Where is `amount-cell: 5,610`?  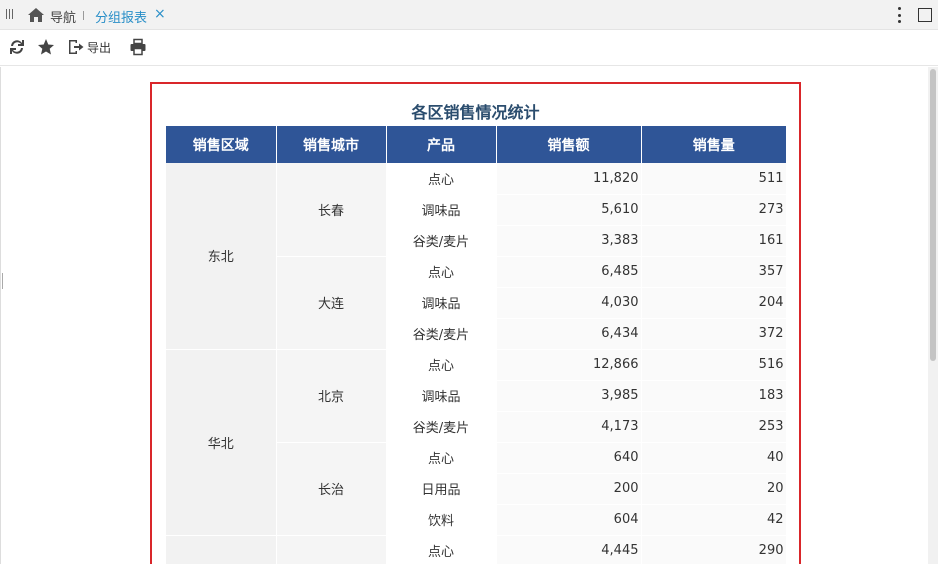
amount-cell: 5,610 is located at coordinates (569, 210).